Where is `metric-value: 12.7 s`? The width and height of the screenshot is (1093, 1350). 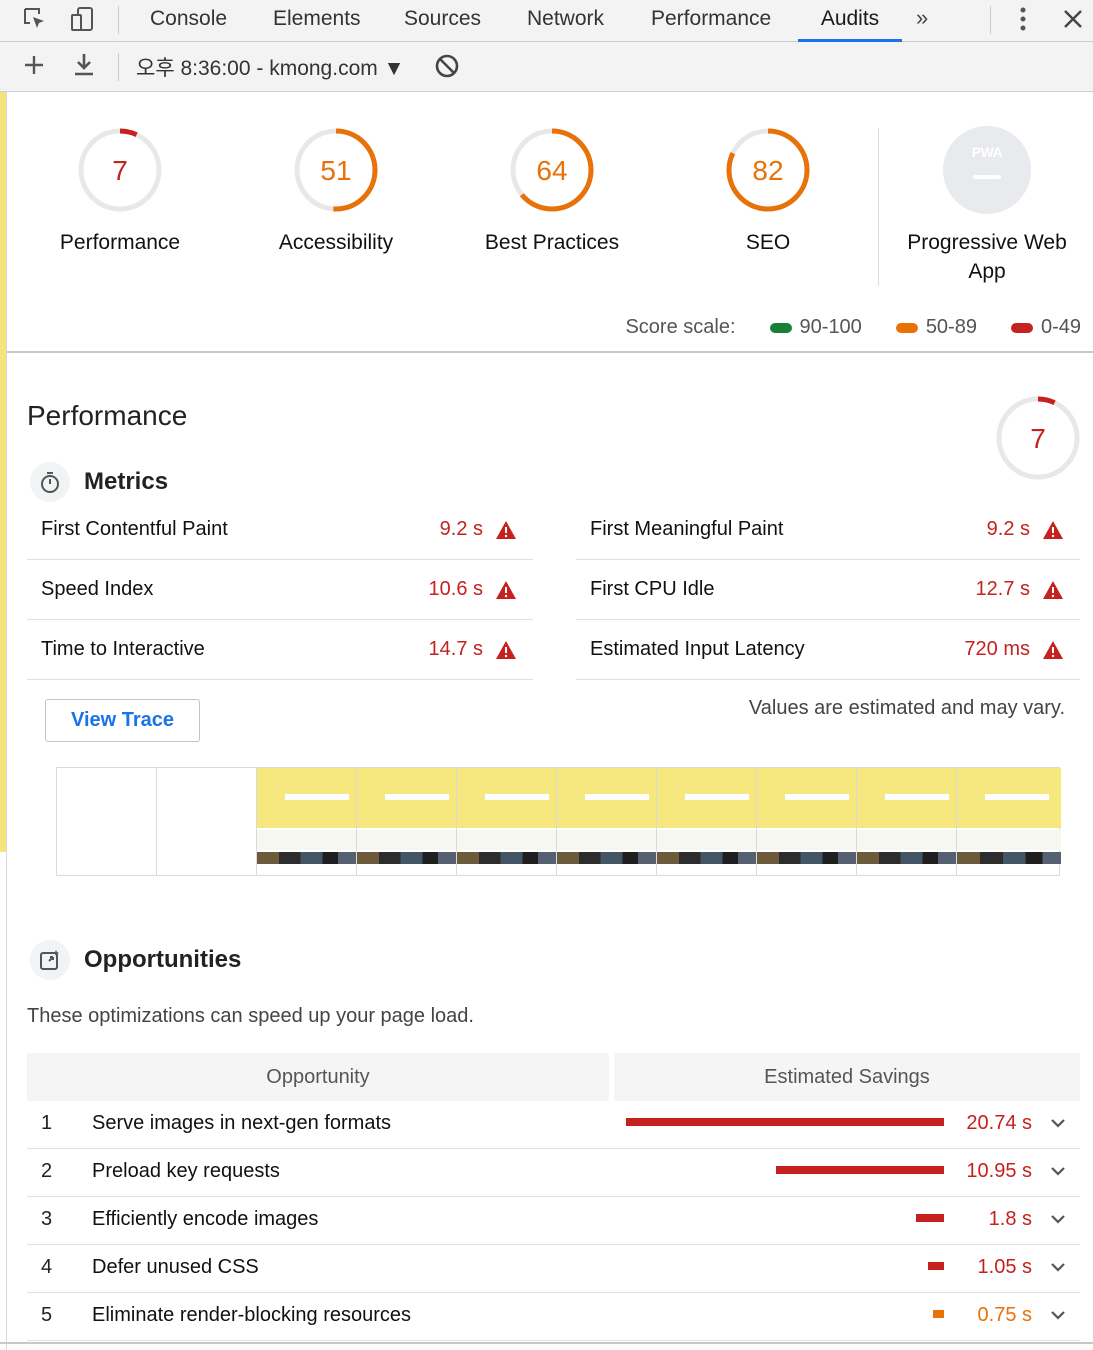 metric-value: 12.7 s is located at coordinates (1002, 589).